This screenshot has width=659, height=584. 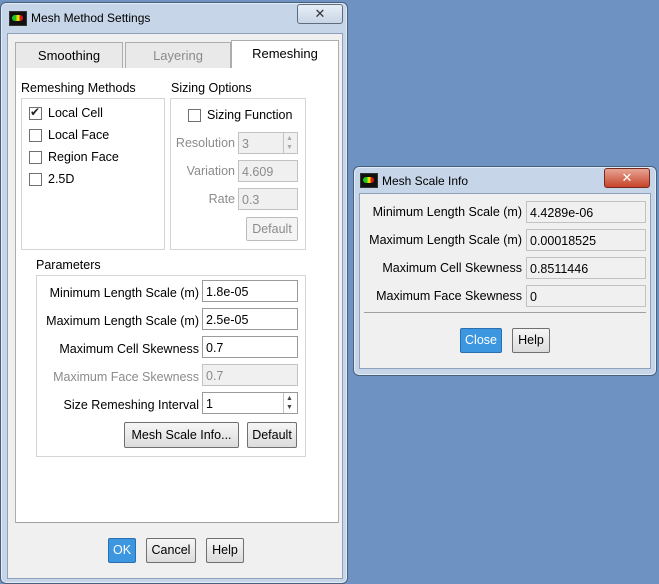 What do you see at coordinates (268, 199) in the screenshot?
I see `rate-field: 0.3` at bounding box center [268, 199].